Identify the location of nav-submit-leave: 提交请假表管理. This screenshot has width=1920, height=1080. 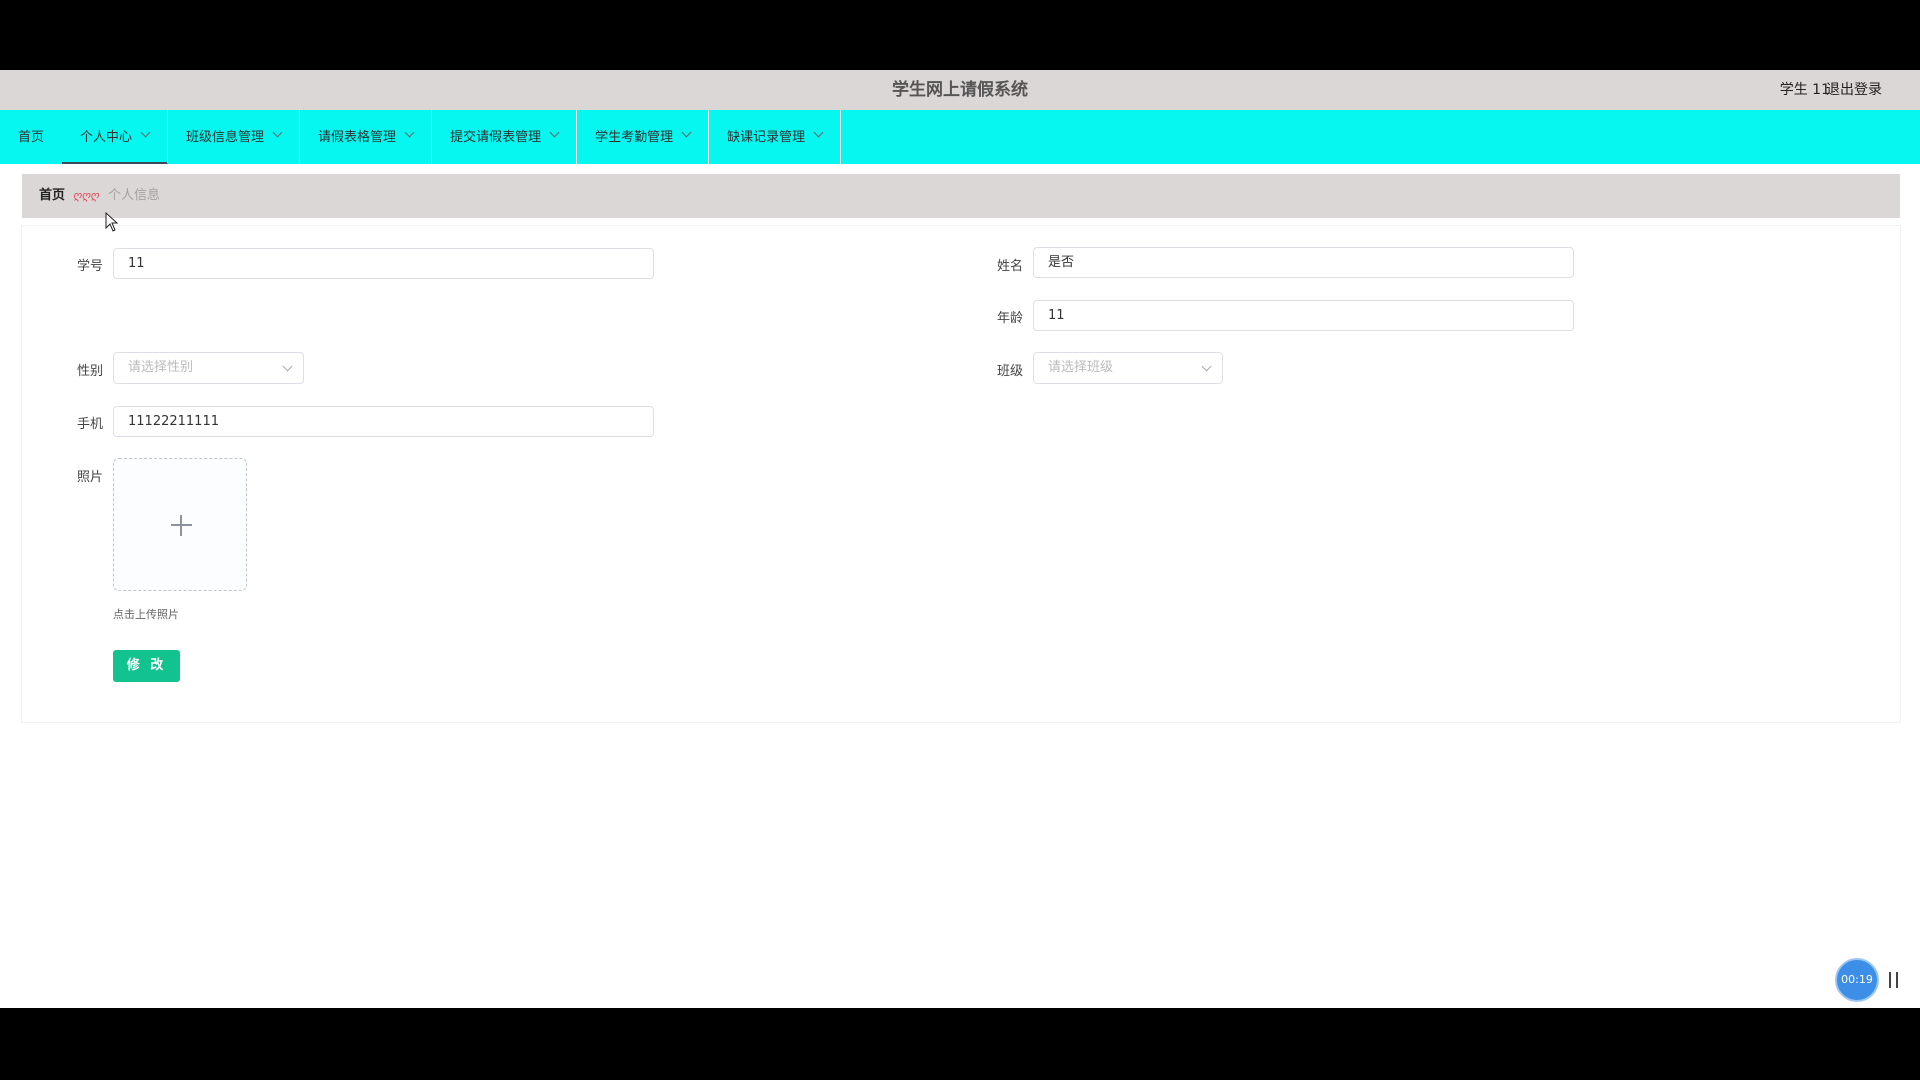
(505, 137).